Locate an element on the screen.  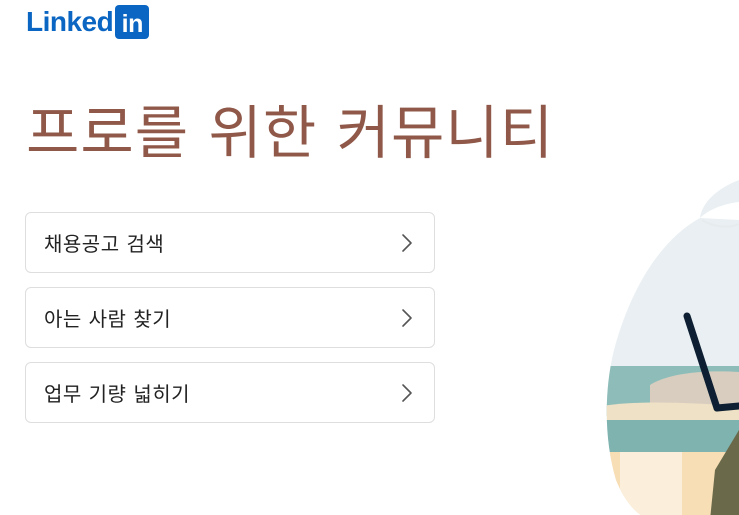
action-label: 아는 사람 찾기 is located at coordinates (108, 319).